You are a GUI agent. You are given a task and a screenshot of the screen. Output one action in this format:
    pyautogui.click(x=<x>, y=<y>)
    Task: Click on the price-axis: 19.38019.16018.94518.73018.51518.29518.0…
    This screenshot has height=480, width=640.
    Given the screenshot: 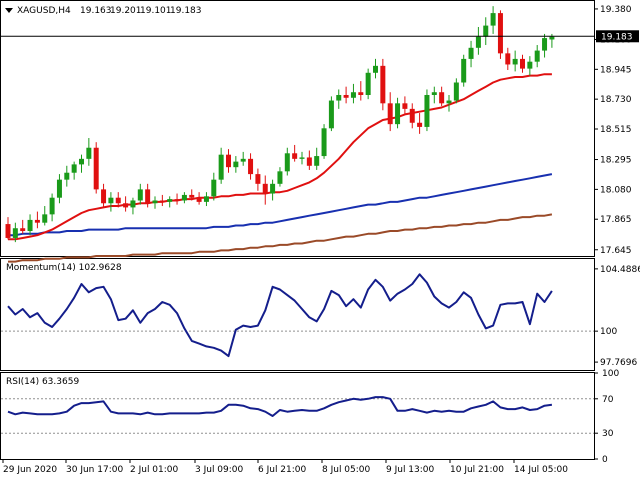 What is the action you would take?
    pyautogui.click(x=613, y=130)
    